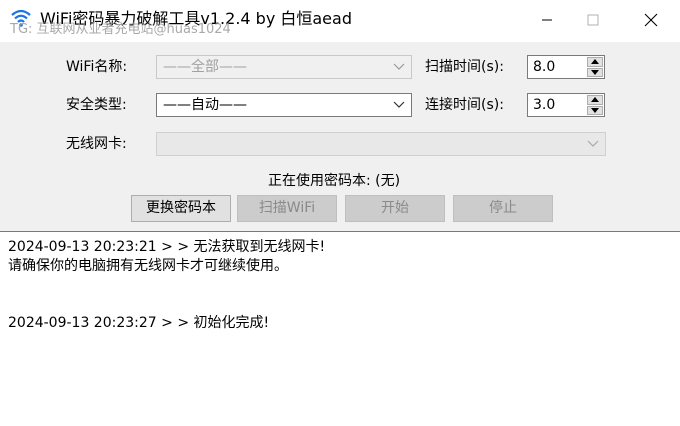  I want to click on scan-time-value: 8.0, so click(544, 67).